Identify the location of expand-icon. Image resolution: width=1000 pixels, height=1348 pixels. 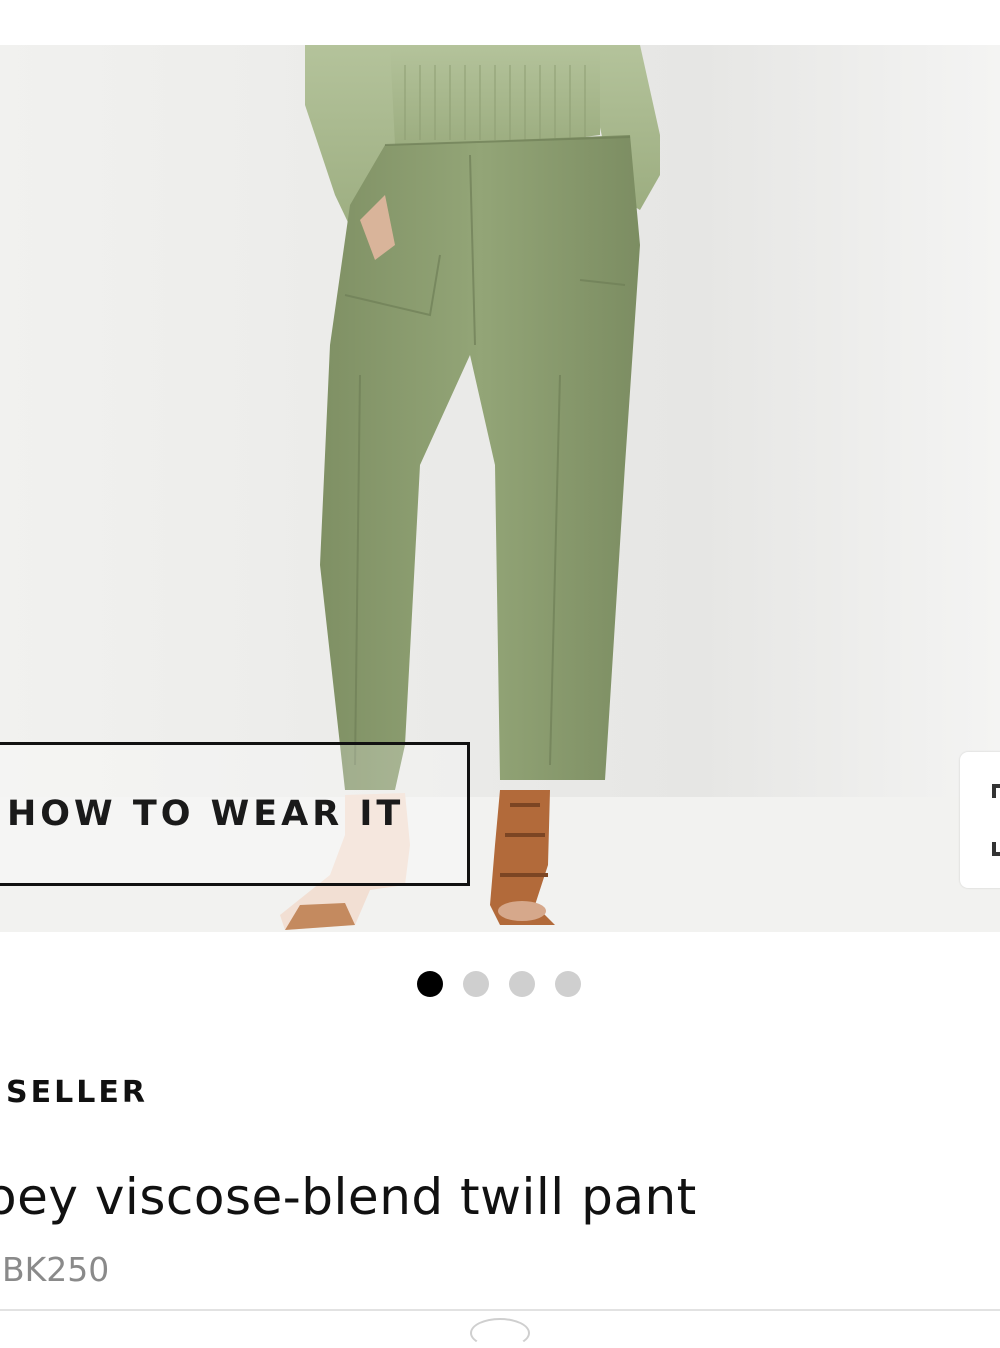
(996, 820).